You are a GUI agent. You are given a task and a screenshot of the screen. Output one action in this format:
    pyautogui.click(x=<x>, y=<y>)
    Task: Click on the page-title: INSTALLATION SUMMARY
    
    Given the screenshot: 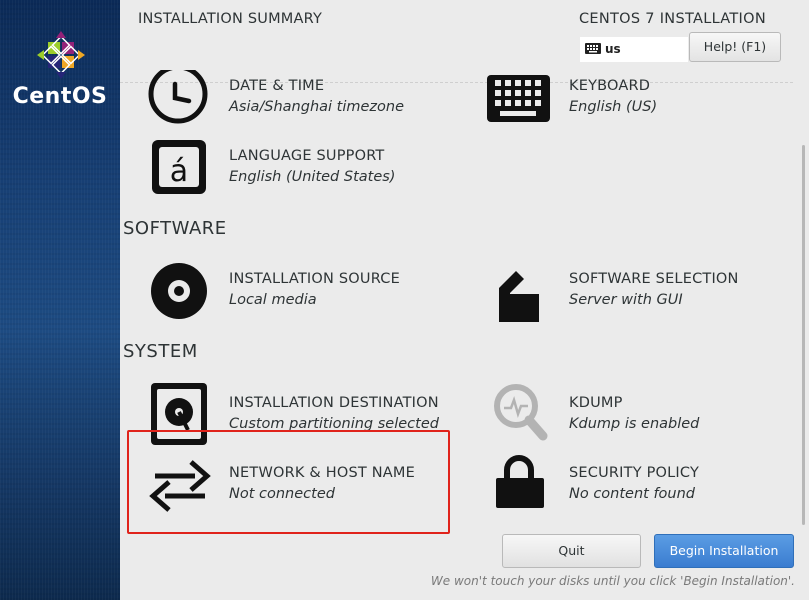 What is the action you would take?
    pyautogui.click(x=230, y=19)
    